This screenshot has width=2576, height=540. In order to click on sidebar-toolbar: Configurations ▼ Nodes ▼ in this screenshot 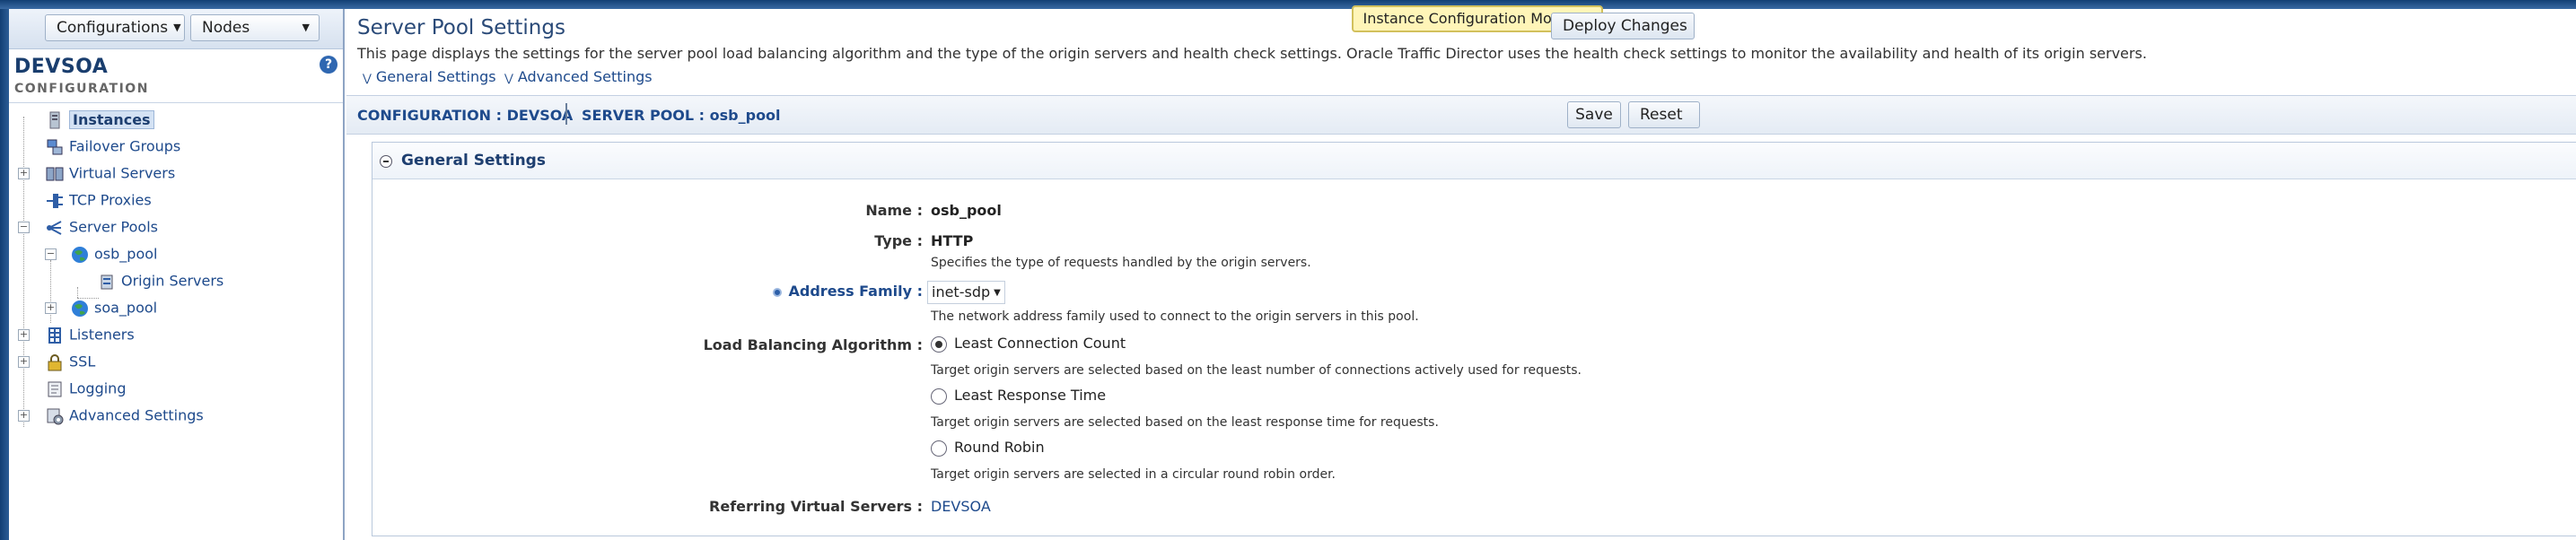, I will do `click(176, 29)`.